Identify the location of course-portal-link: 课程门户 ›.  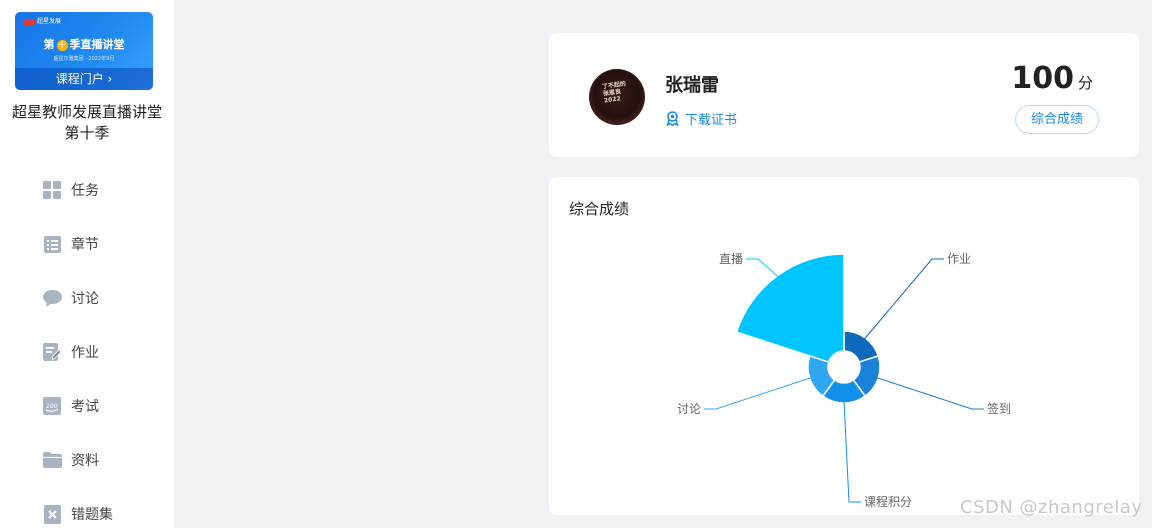
(84, 79).